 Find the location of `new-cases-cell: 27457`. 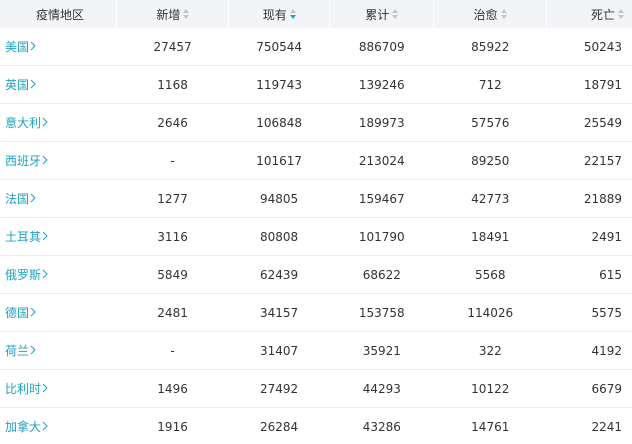

new-cases-cell: 27457 is located at coordinates (172, 46).